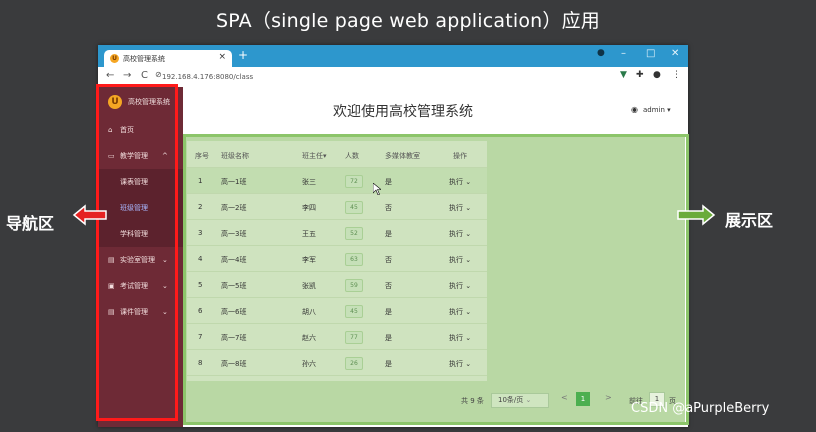 The width and height of the screenshot is (816, 432). I want to click on record-icon: ●, so click(601, 53).